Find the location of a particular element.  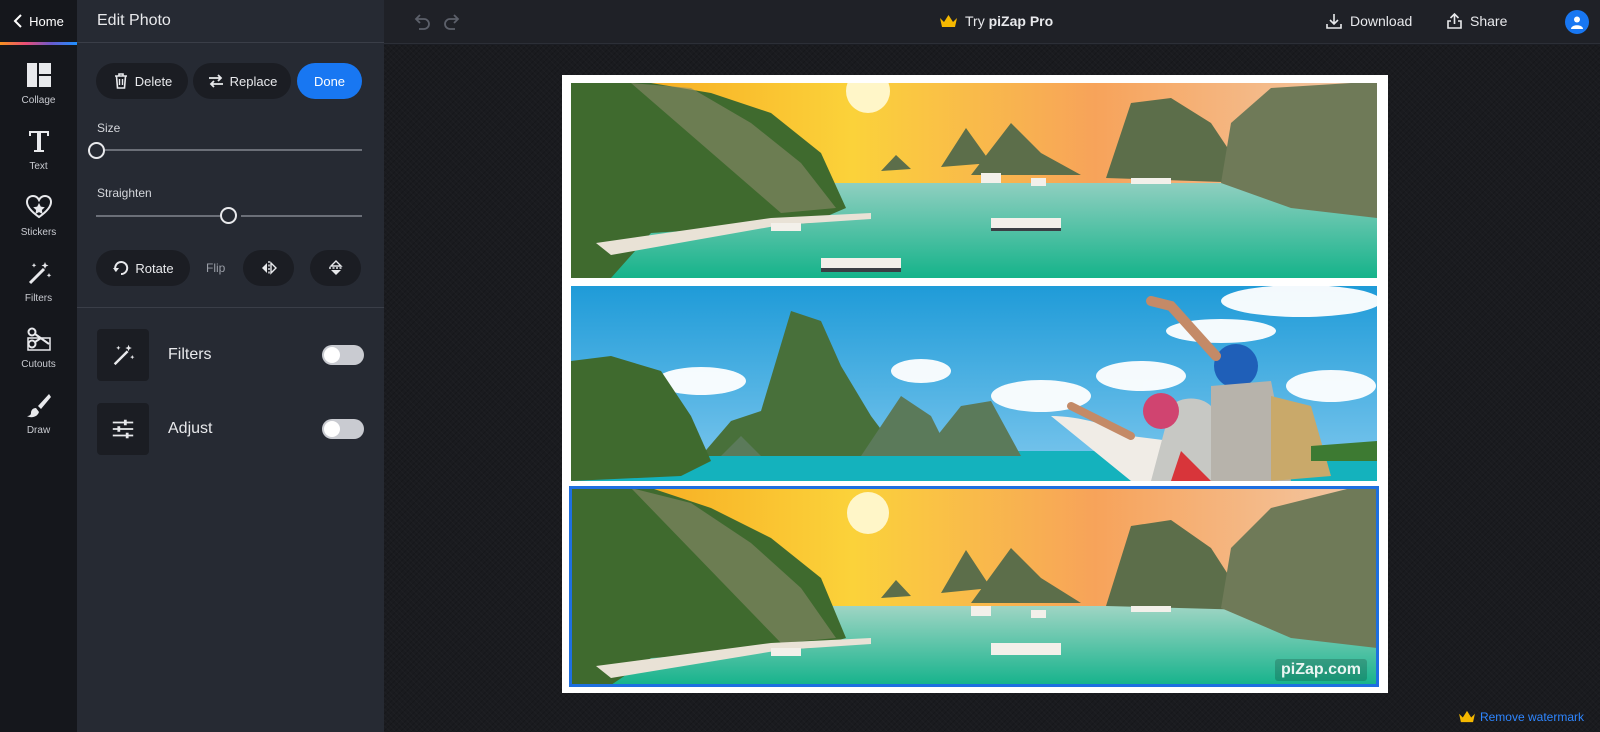

delete-label: Delete is located at coordinates (153, 81).